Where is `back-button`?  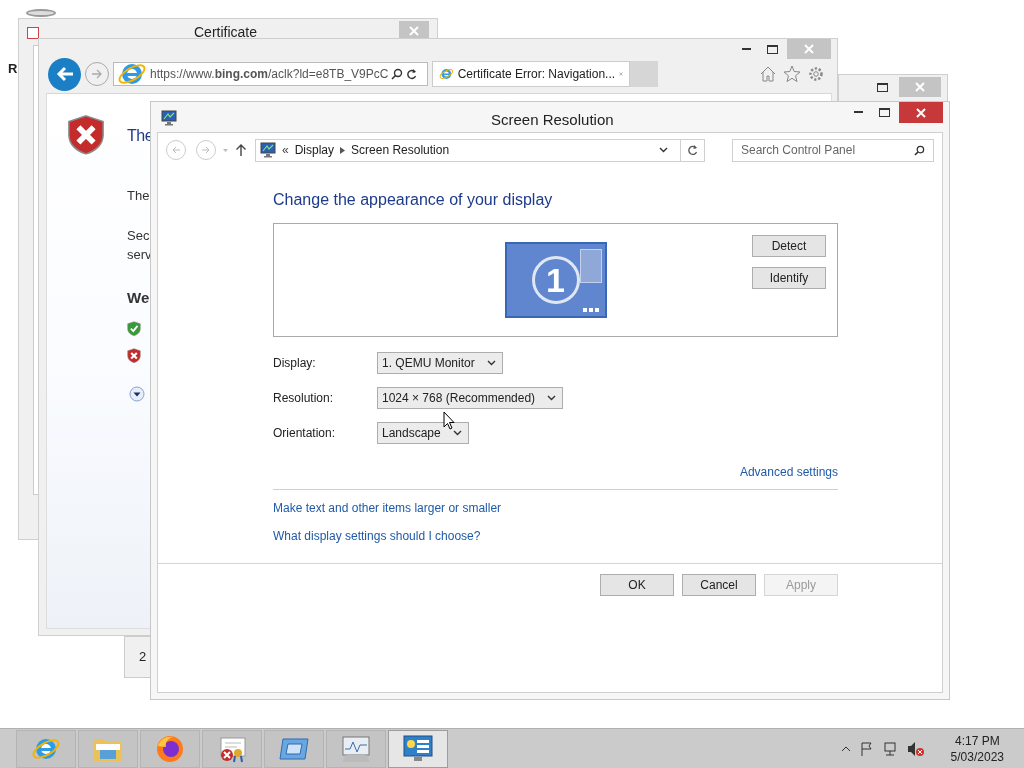 back-button is located at coordinates (64, 74).